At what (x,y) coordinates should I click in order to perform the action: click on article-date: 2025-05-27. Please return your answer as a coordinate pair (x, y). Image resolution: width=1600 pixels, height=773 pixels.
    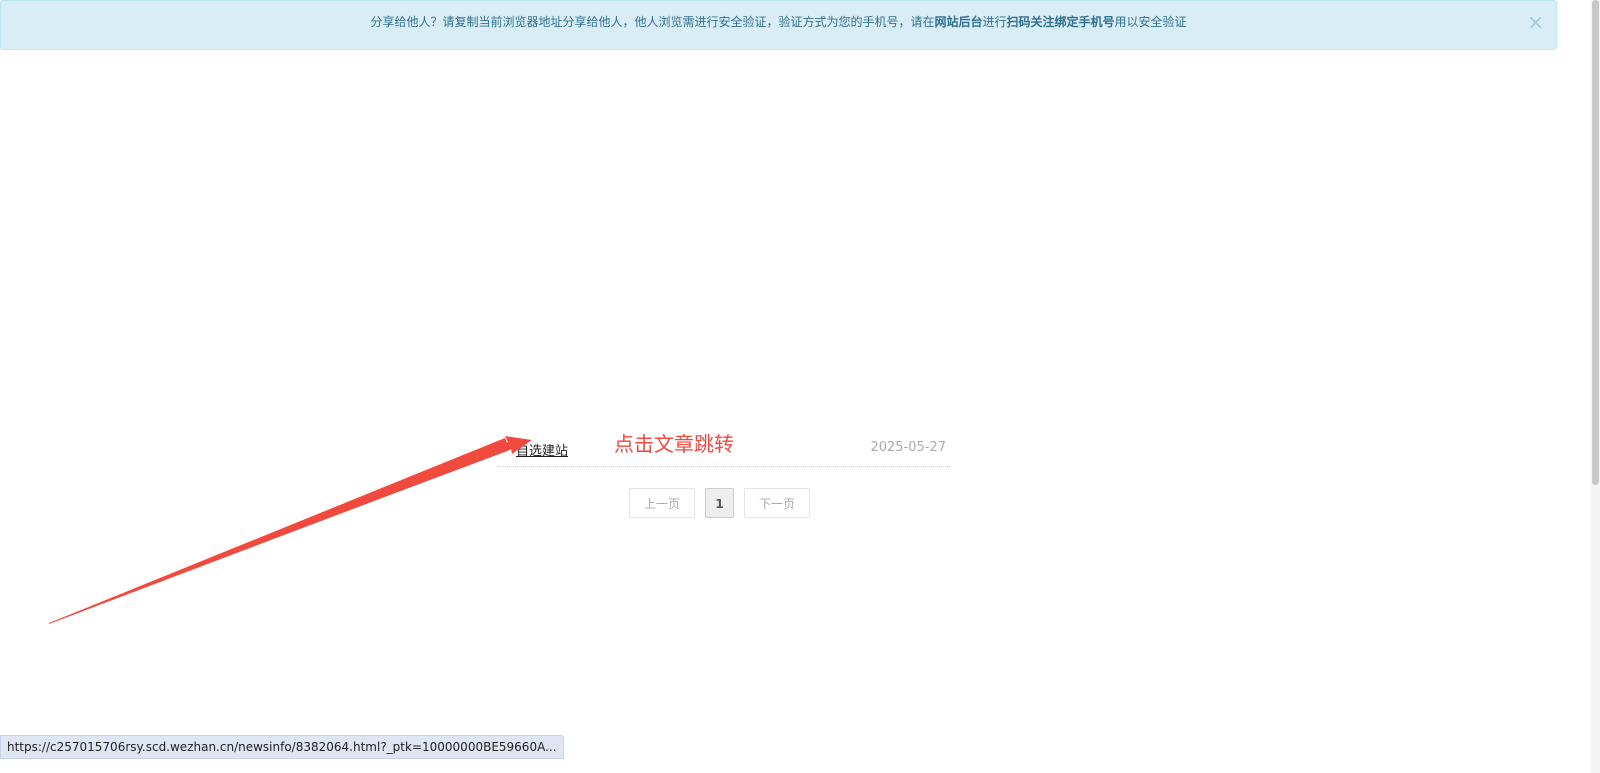
    Looking at the image, I should click on (908, 447).